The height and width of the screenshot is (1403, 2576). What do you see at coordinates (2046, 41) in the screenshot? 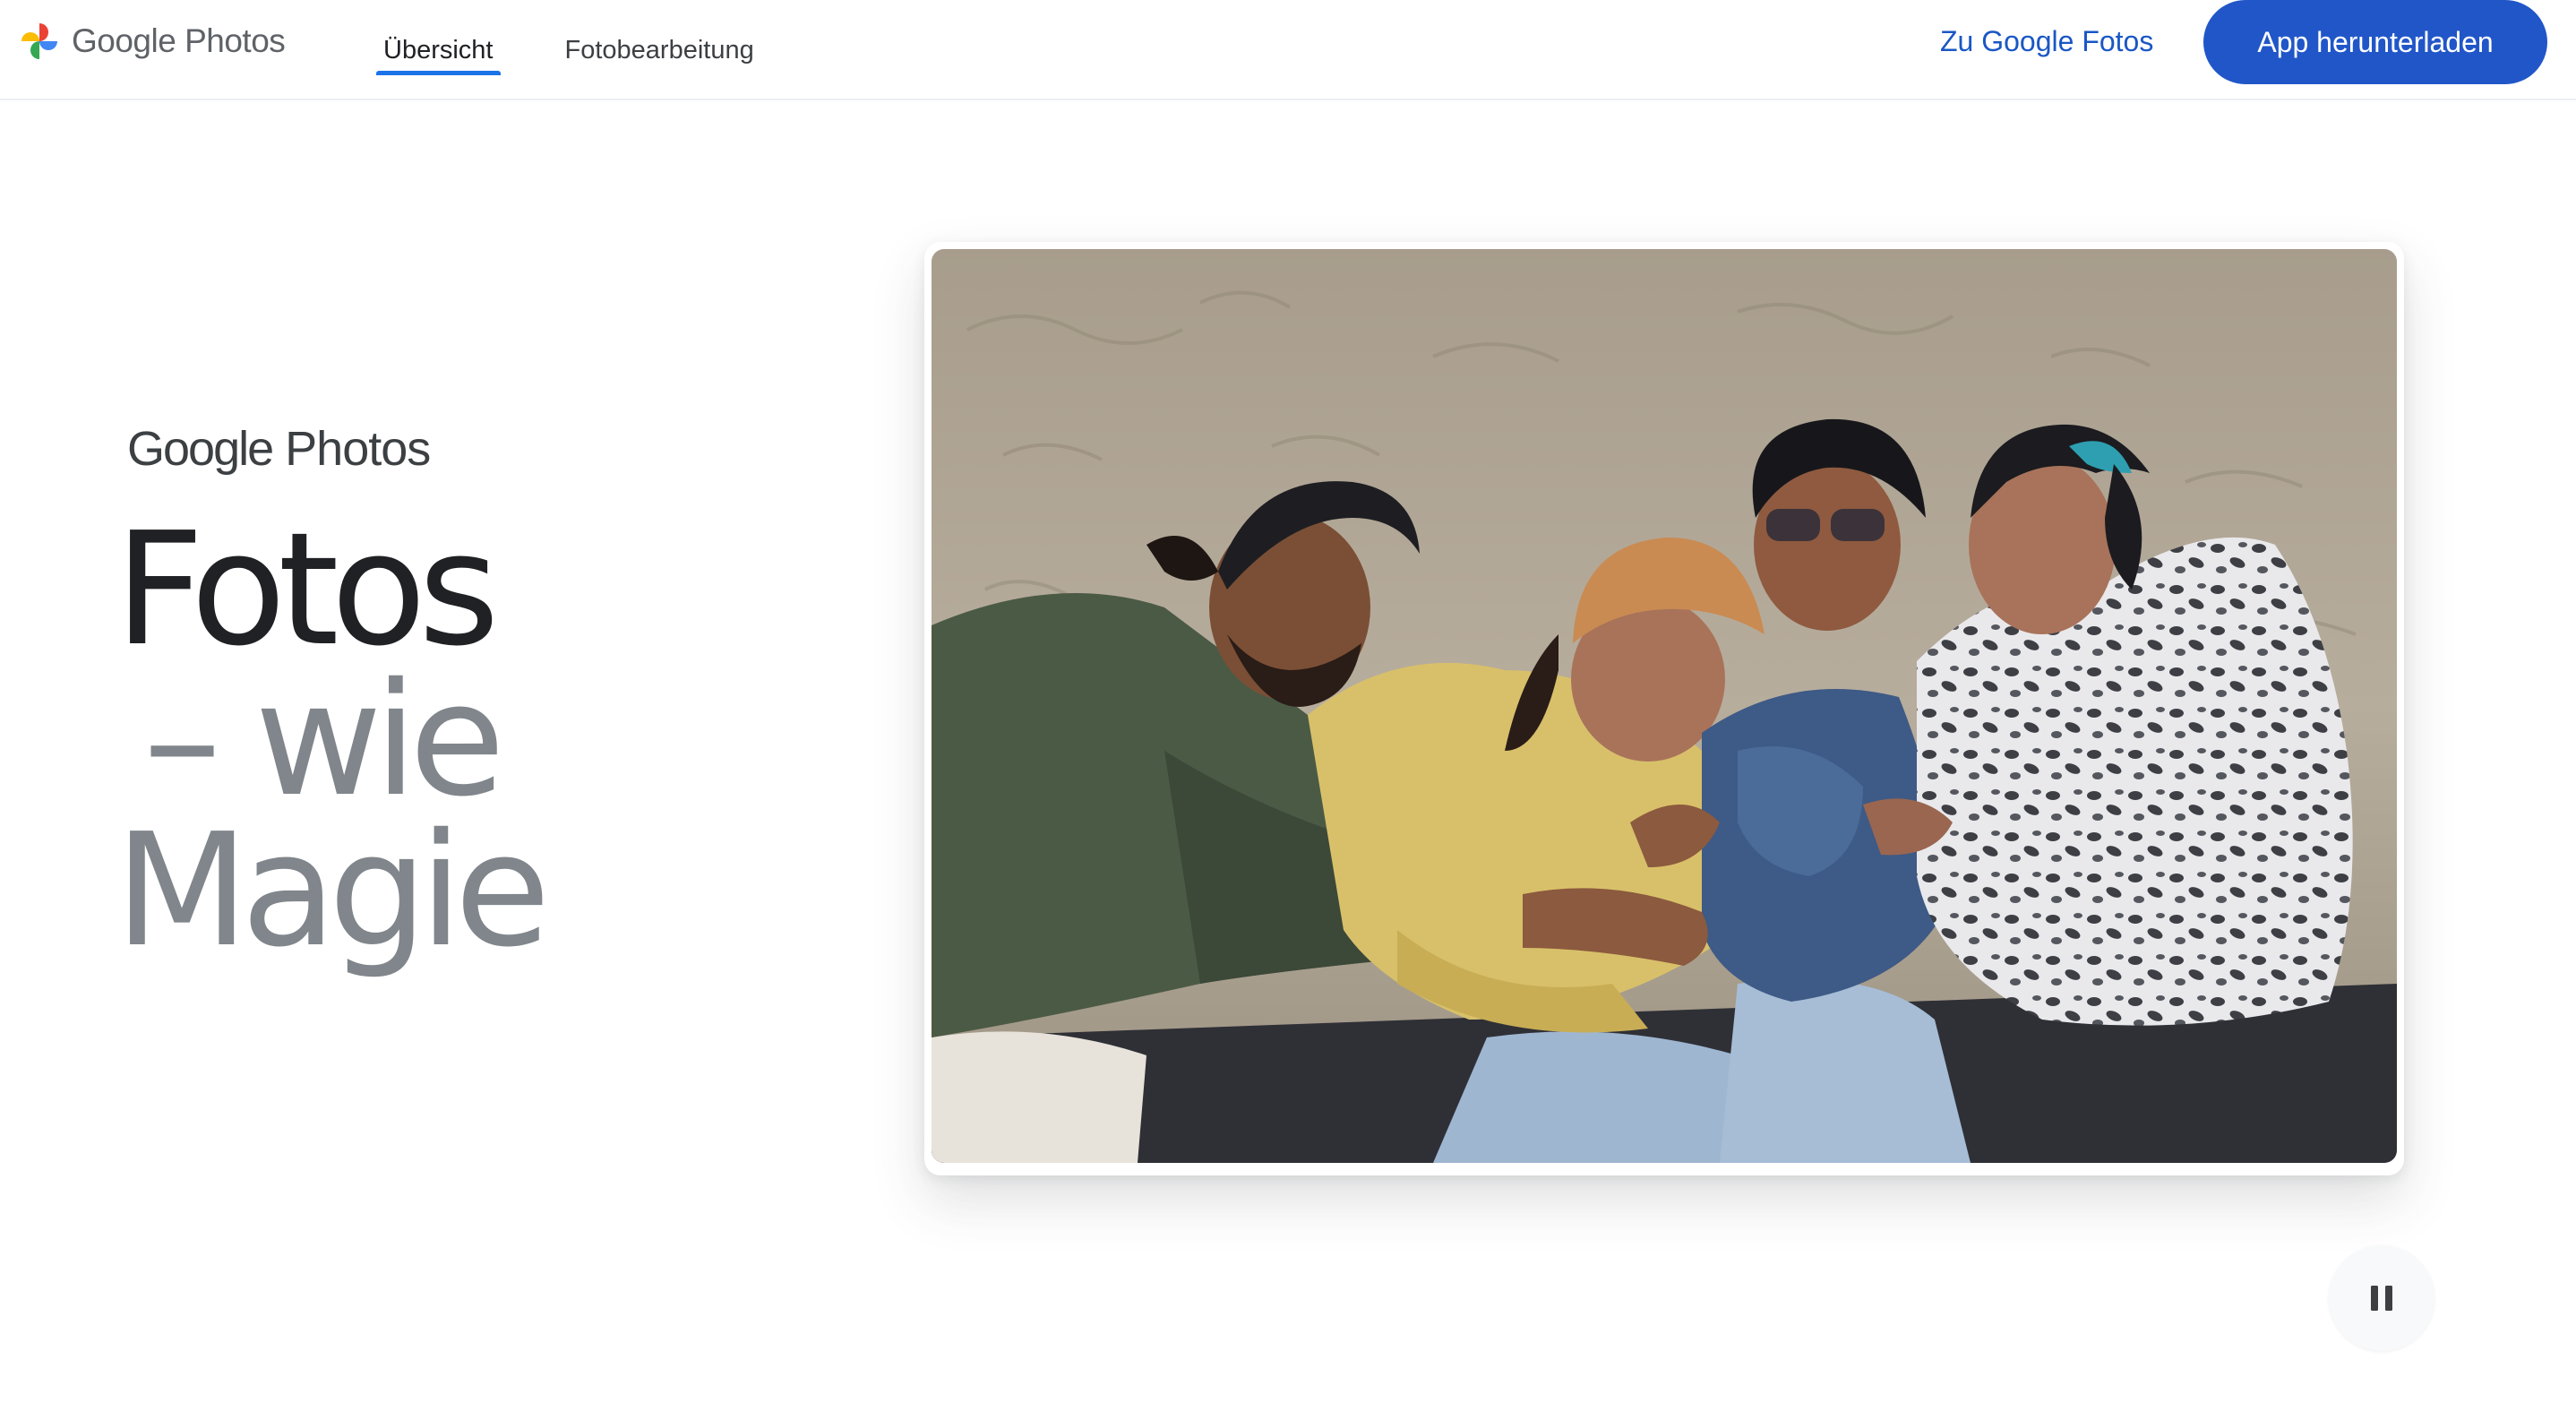
I see `go-to-google-photos-link: Zu Google Fotos` at bounding box center [2046, 41].